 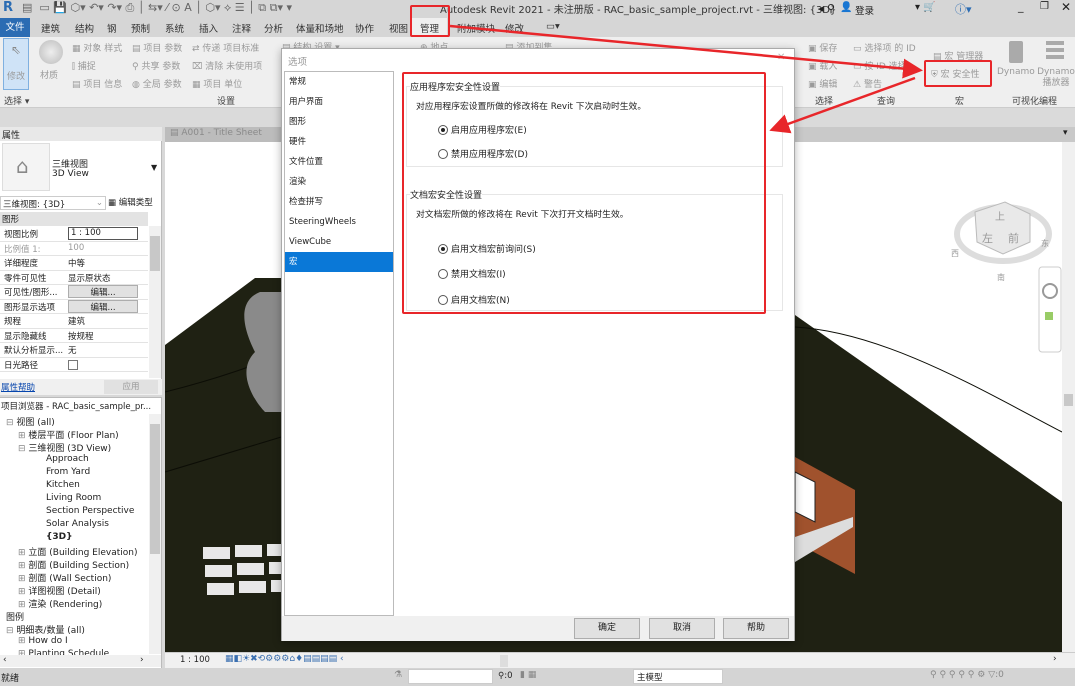 I want to click on view-instance-selector: 三维视图: {3D} ⌄, so click(x=53, y=203).